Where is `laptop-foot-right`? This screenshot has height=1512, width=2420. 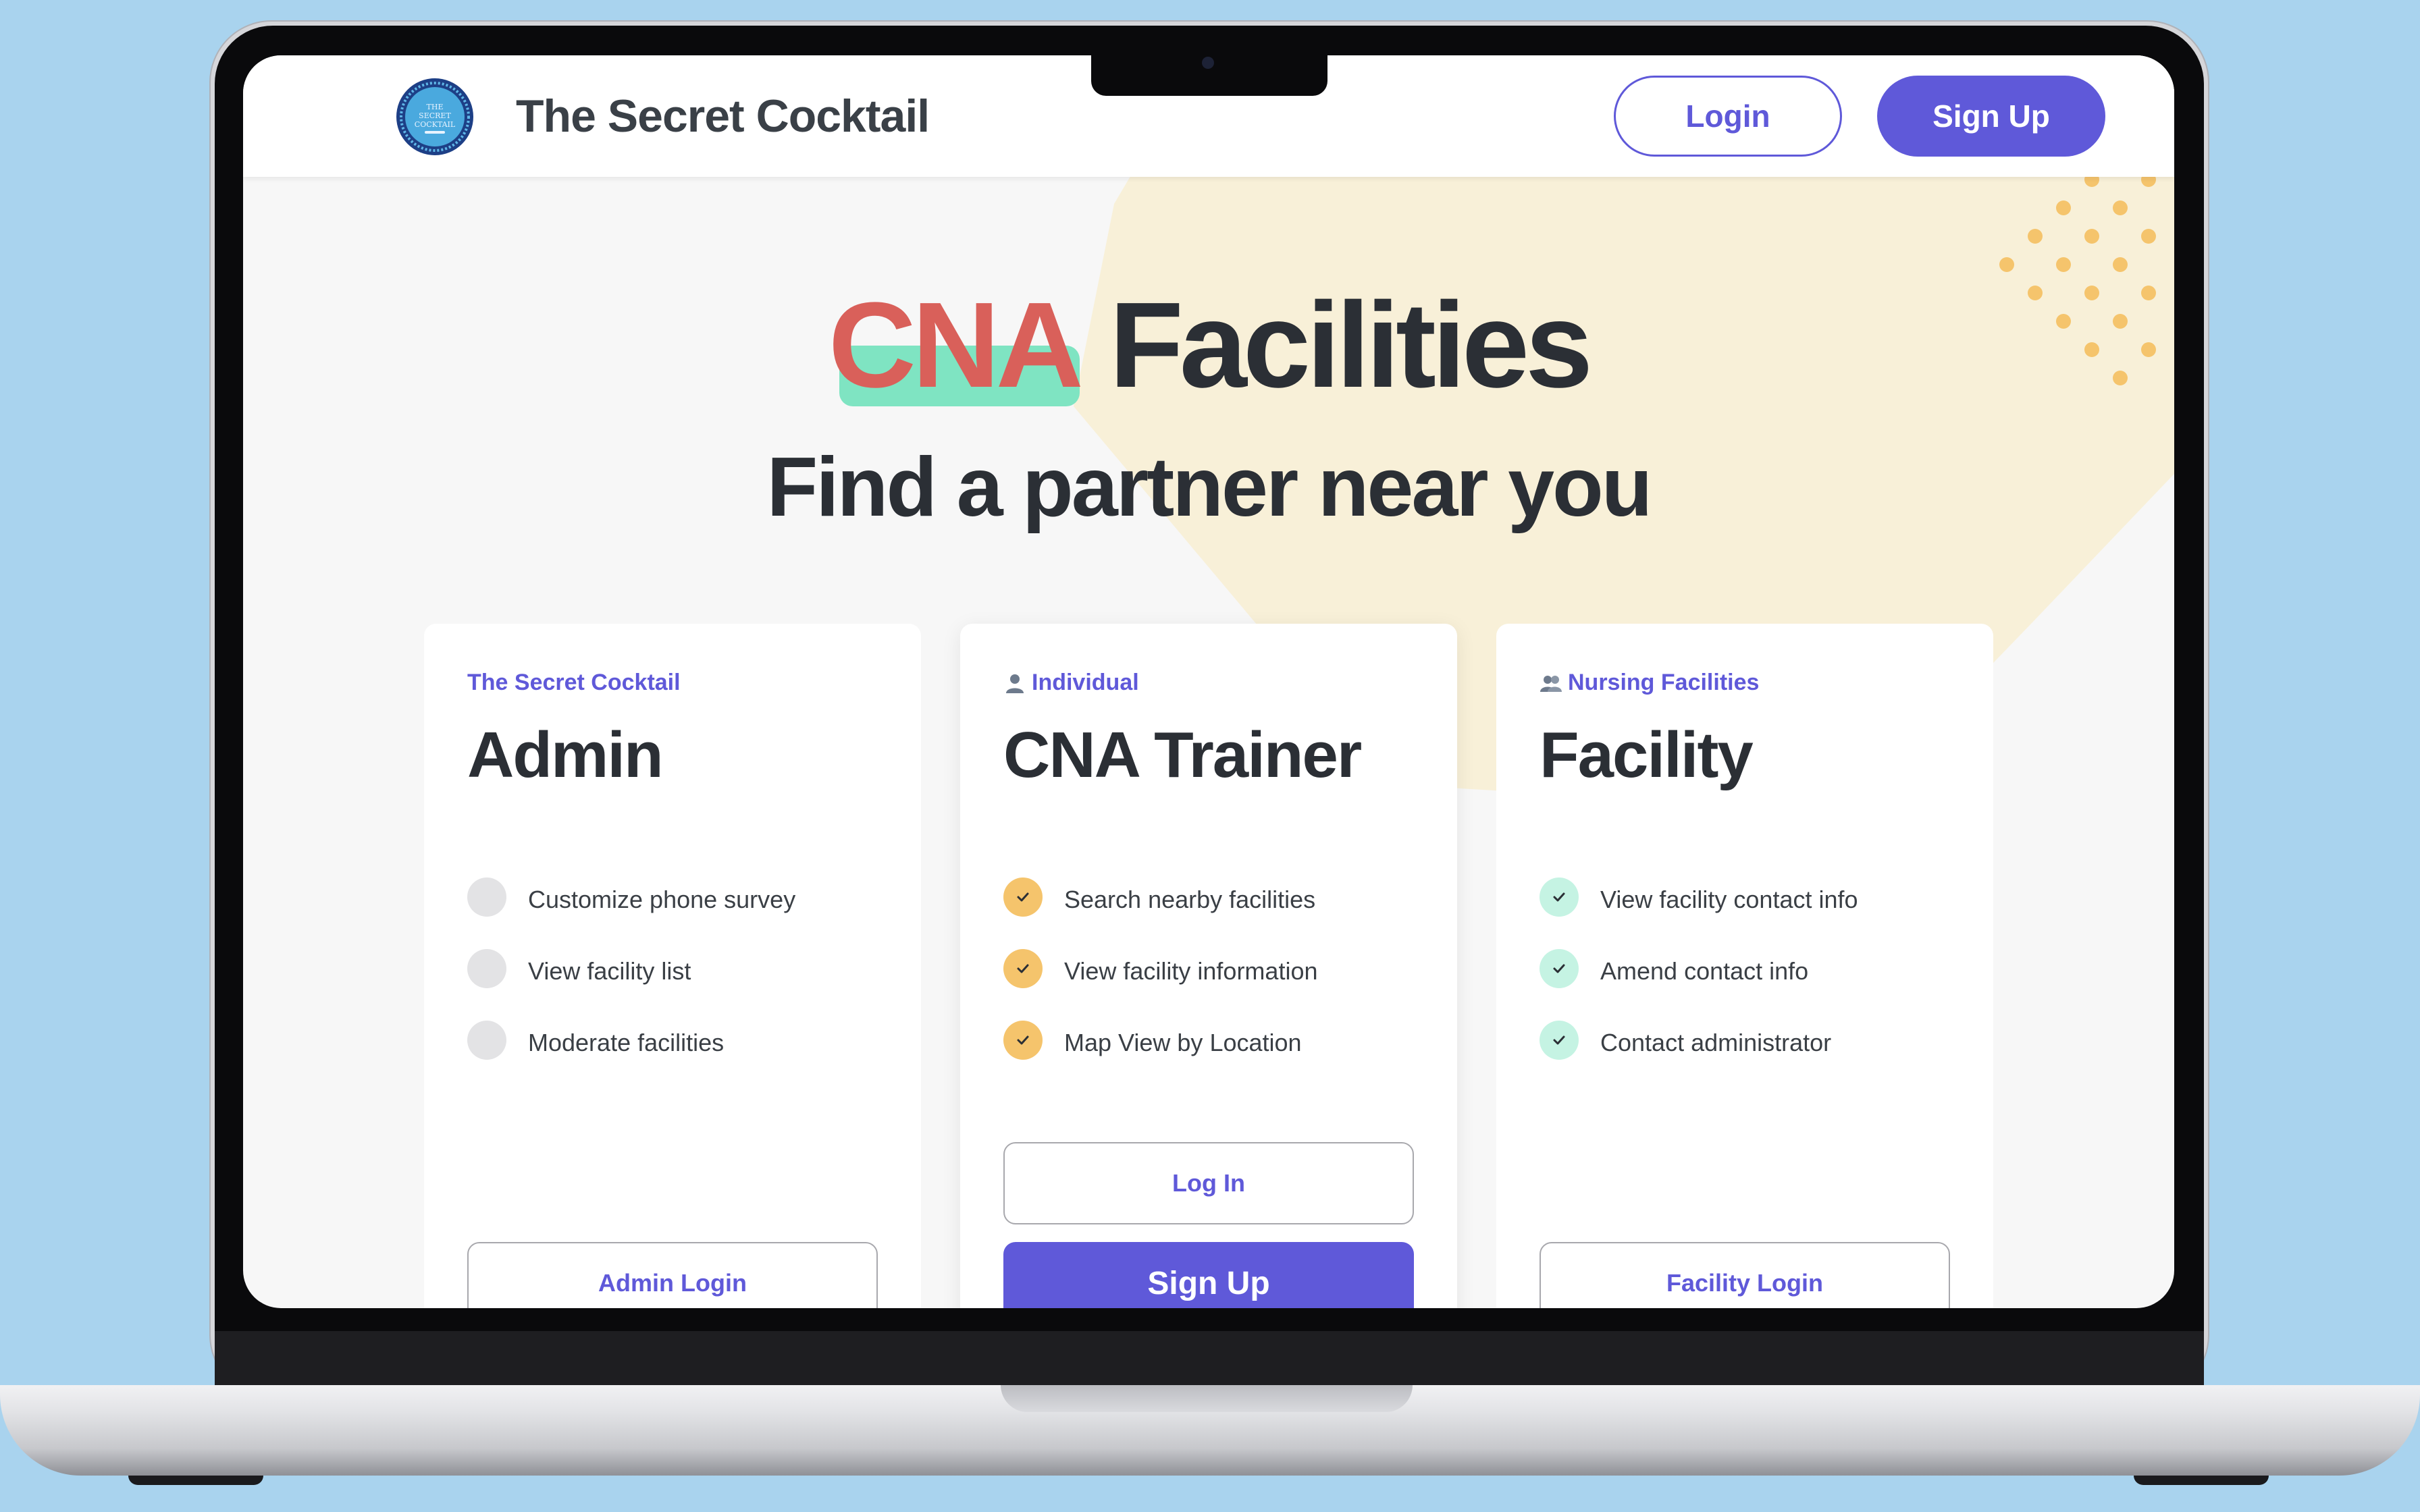
laptop-foot-right is located at coordinates (2201, 1480).